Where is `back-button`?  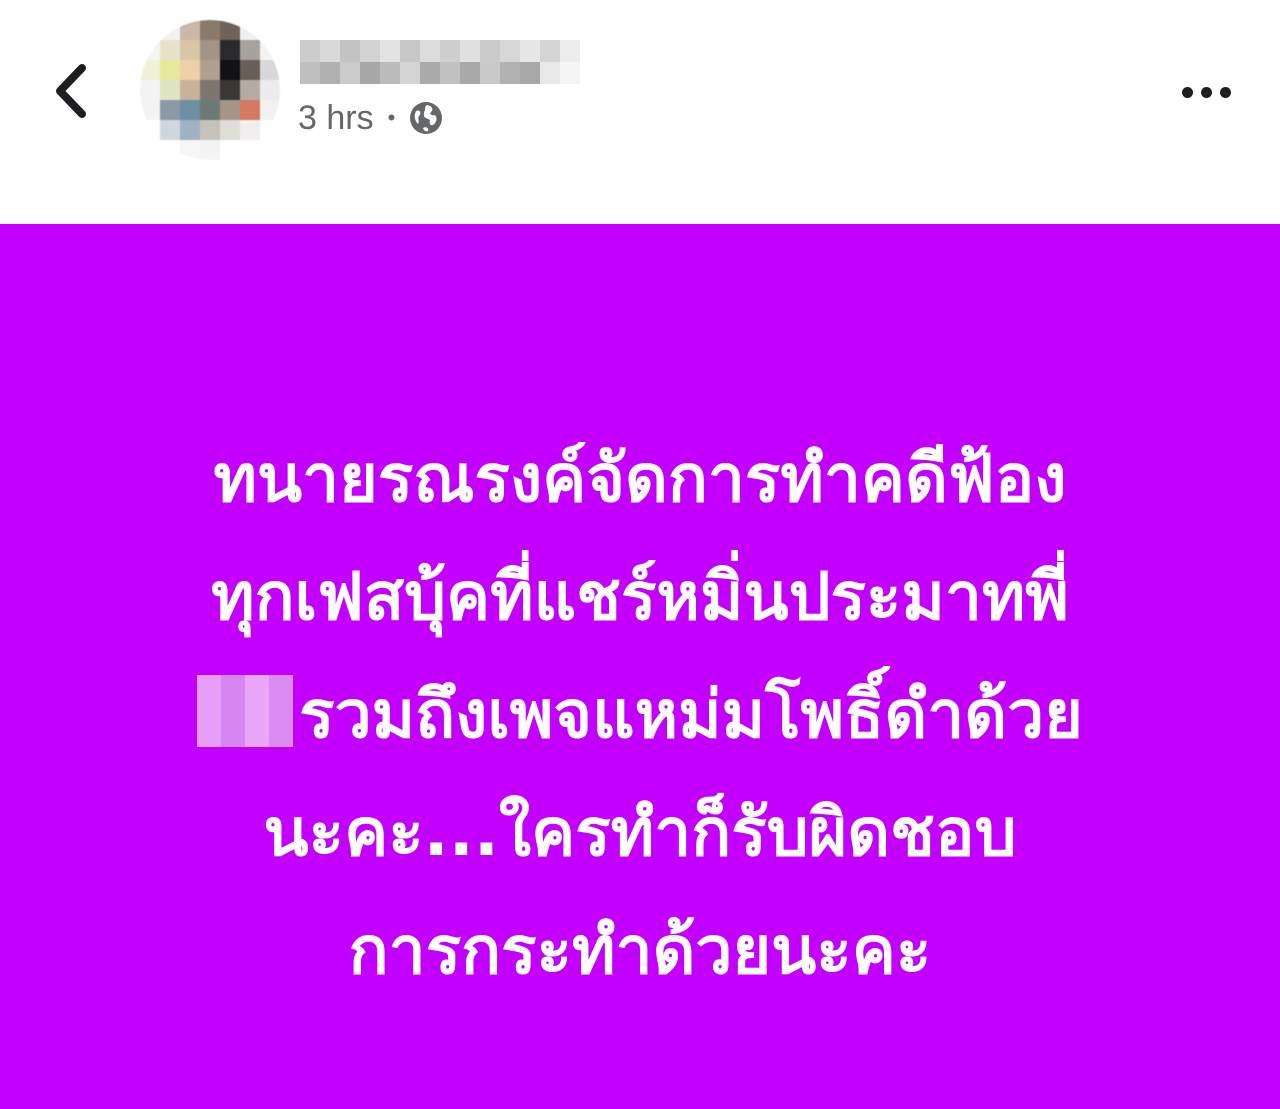 back-button is located at coordinates (74, 91).